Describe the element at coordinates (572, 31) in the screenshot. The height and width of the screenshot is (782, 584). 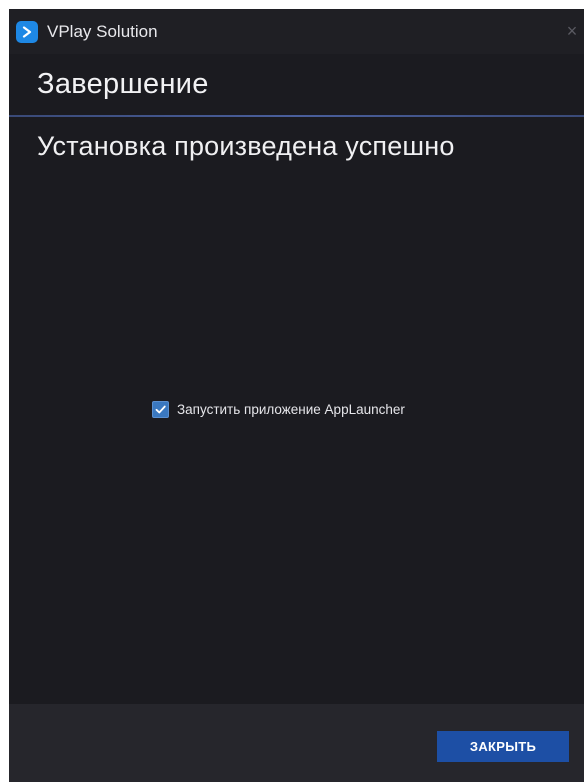
I see `close-icon: ×` at that location.